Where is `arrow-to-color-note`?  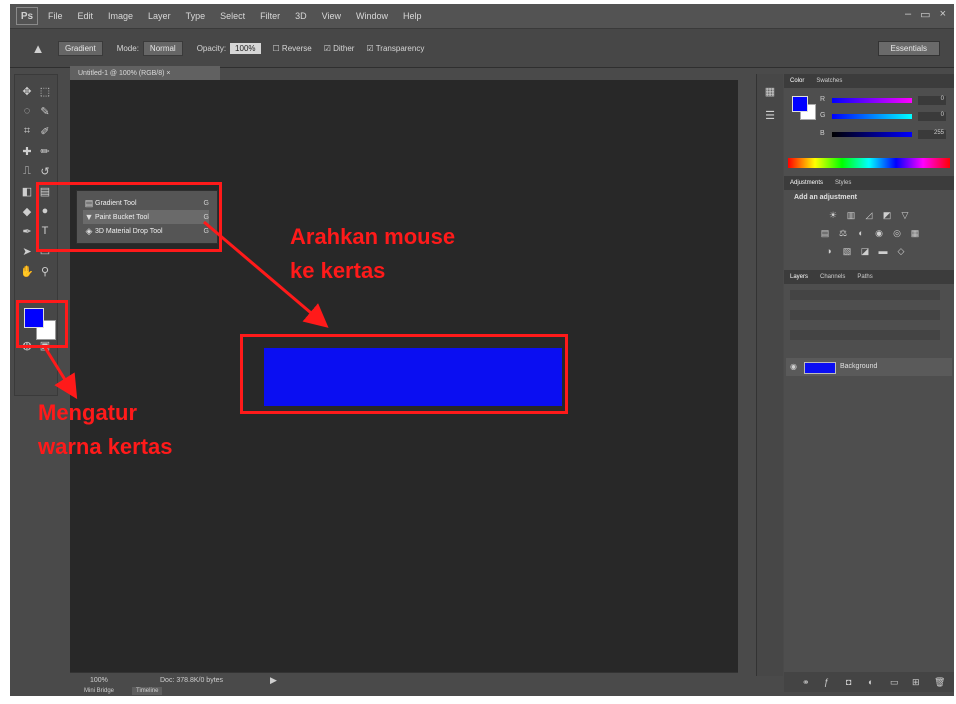
arrow-to-color-note is located at coordinates (60, 372).